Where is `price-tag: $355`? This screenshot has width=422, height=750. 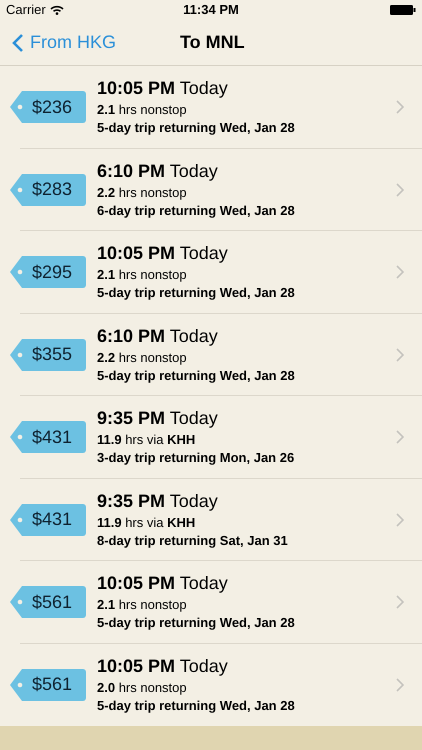 price-tag: $355 is located at coordinates (48, 354).